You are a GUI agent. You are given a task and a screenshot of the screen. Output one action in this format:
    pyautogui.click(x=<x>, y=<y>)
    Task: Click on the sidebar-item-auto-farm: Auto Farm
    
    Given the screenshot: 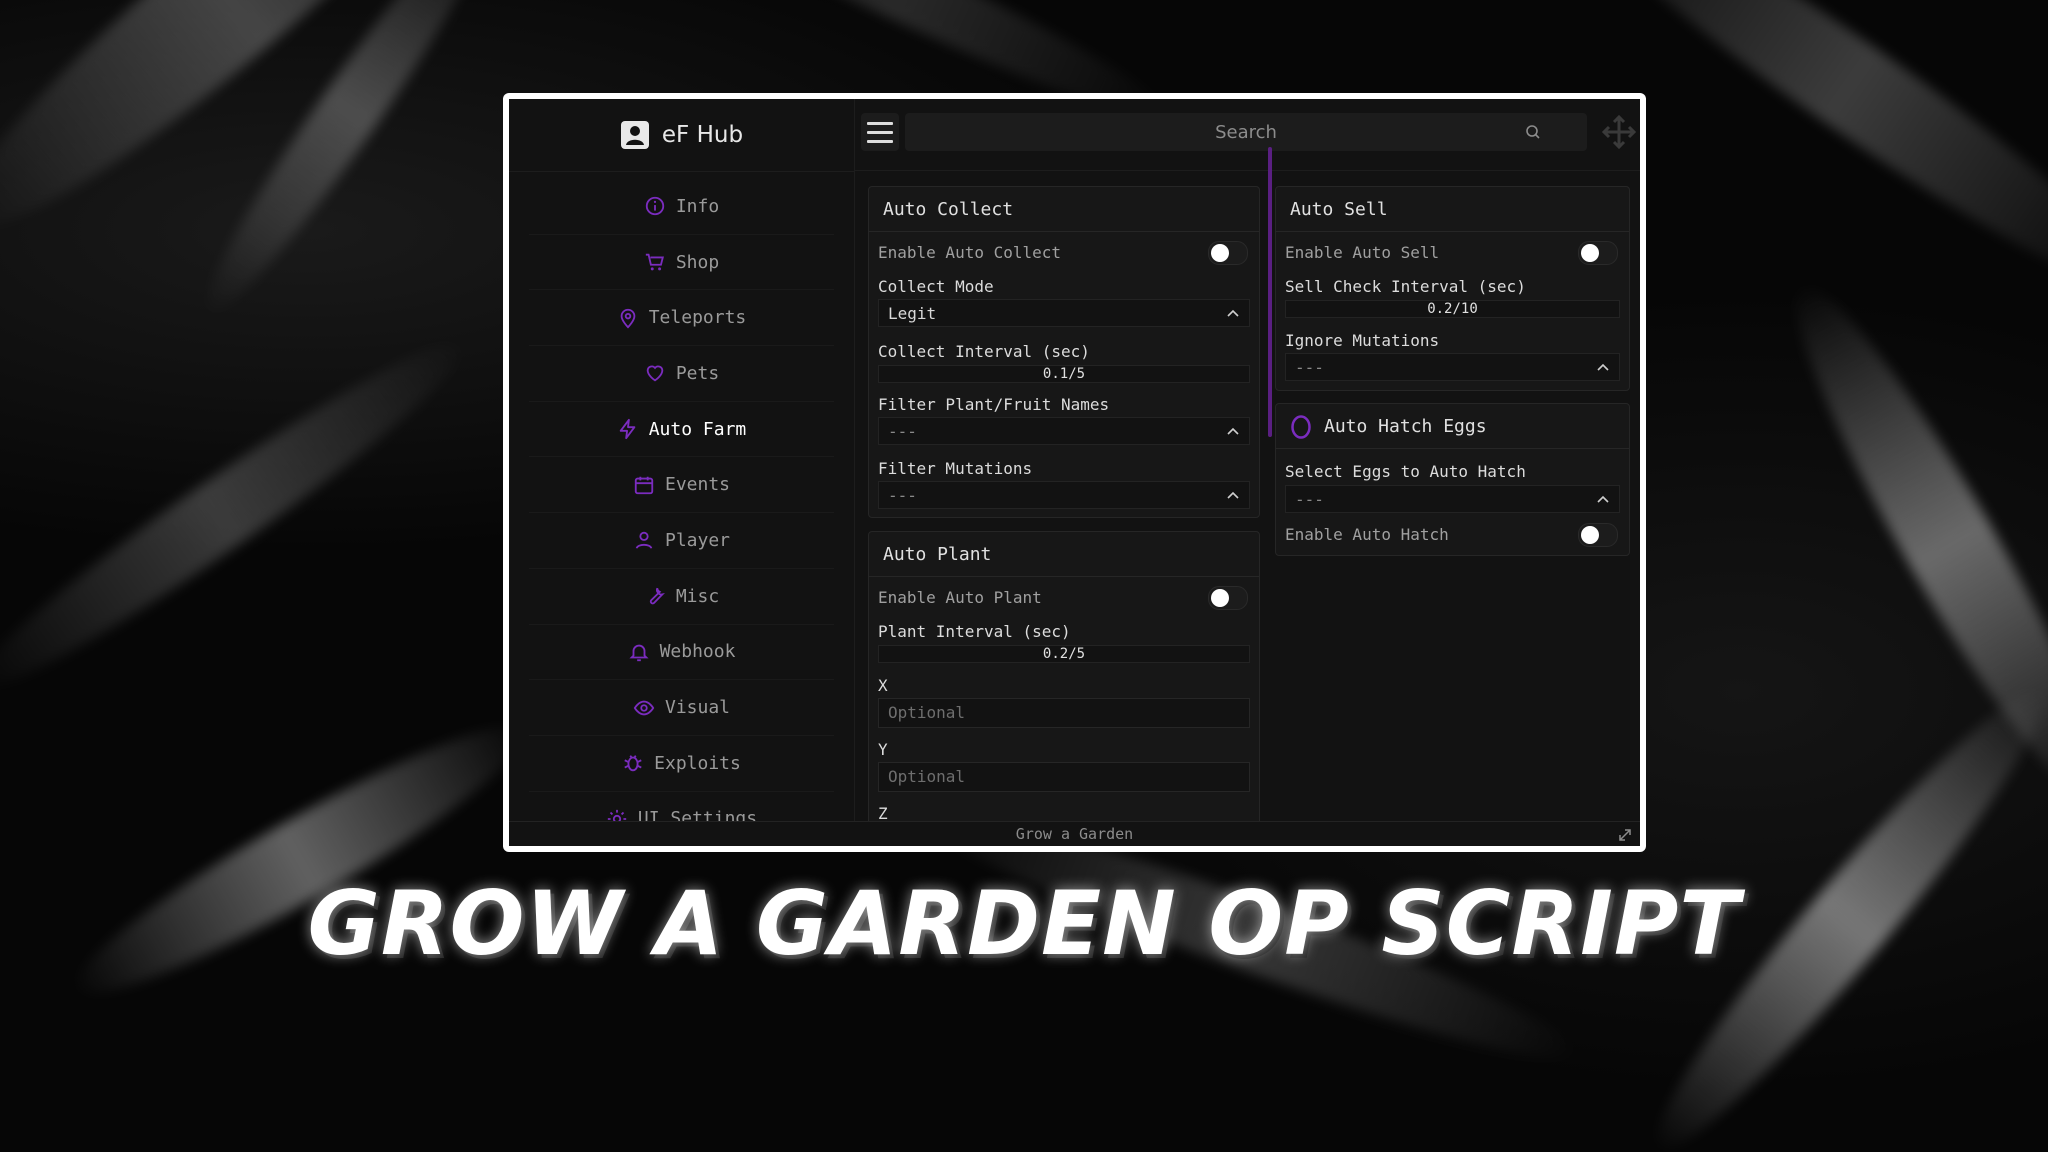 What is the action you would take?
    pyautogui.click(x=681, y=430)
    